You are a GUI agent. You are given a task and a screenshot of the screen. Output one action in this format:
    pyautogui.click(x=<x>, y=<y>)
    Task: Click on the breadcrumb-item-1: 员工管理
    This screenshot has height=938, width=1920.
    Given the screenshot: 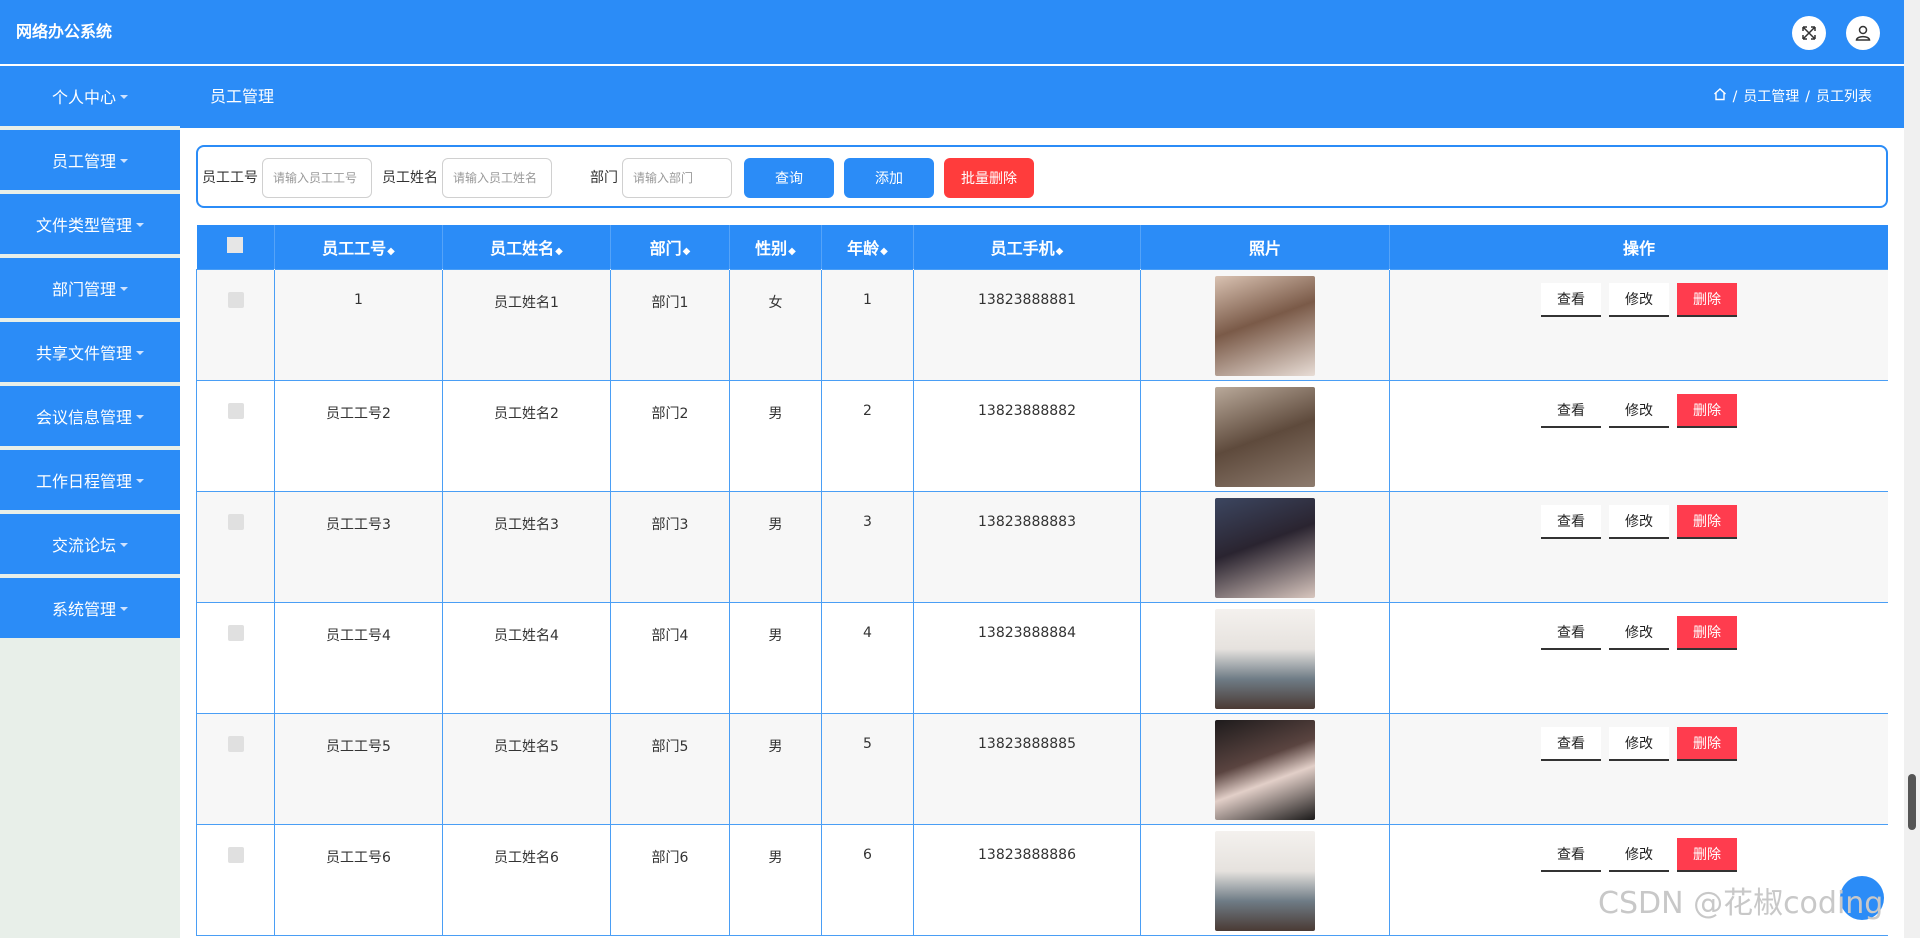 What is the action you would take?
    pyautogui.click(x=1771, y=97)
    